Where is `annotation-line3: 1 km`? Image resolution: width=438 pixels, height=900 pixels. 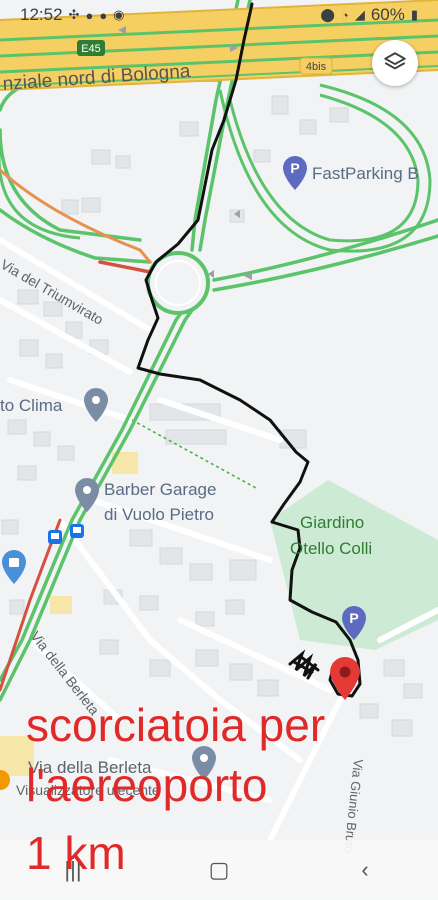 annotation-line3: 1 km is located at coordinates (76, 853).